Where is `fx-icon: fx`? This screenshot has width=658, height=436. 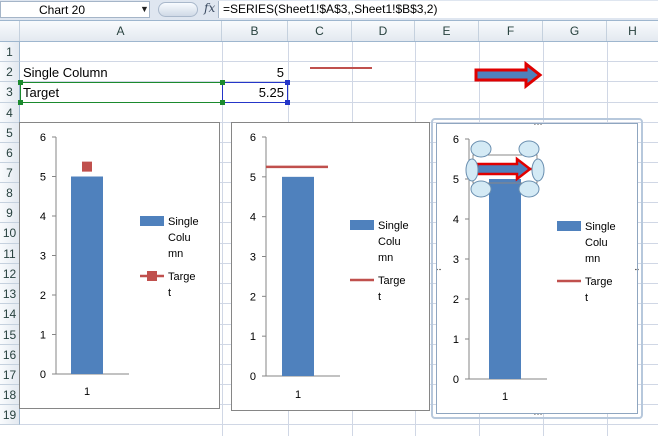 fx-icon: fx is located at coordinates (209, 8).